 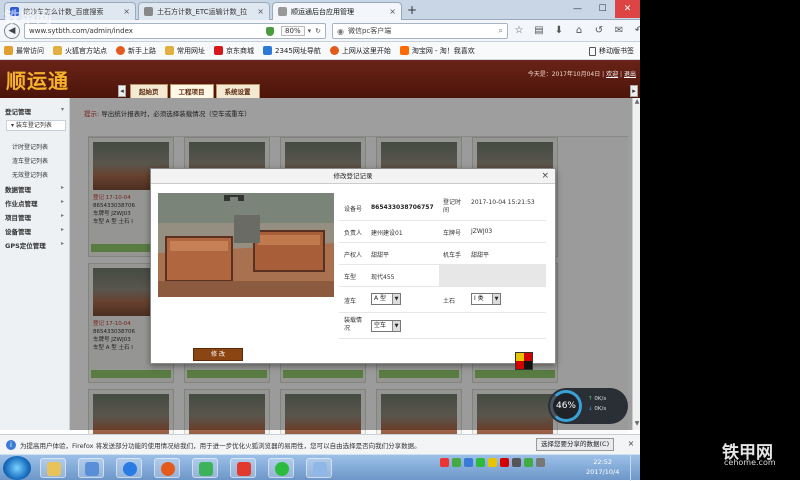 I want to click on taskbar-explorer, so click(x=53, y=468).